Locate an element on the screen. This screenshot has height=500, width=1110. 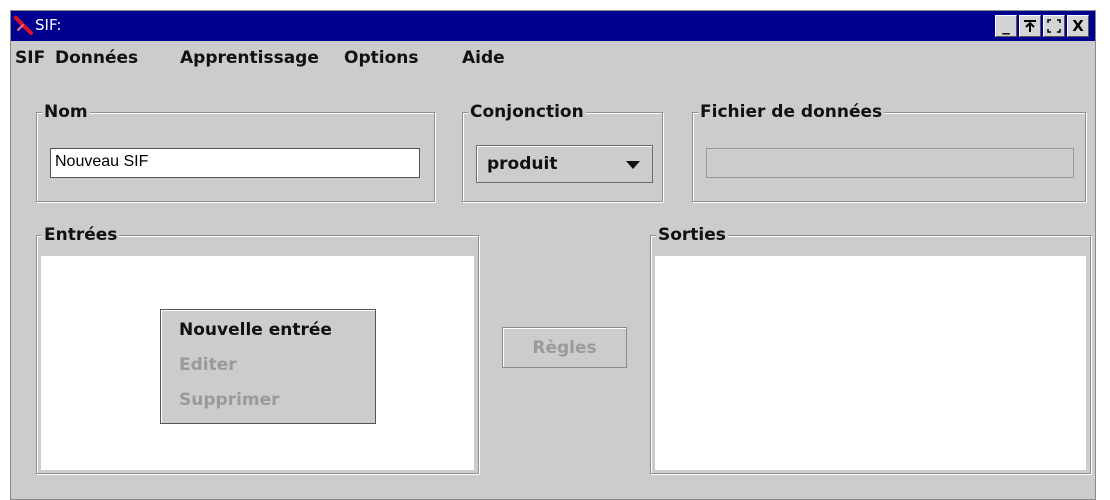
menu-aide: Aide is located at coordinates (483, 58).